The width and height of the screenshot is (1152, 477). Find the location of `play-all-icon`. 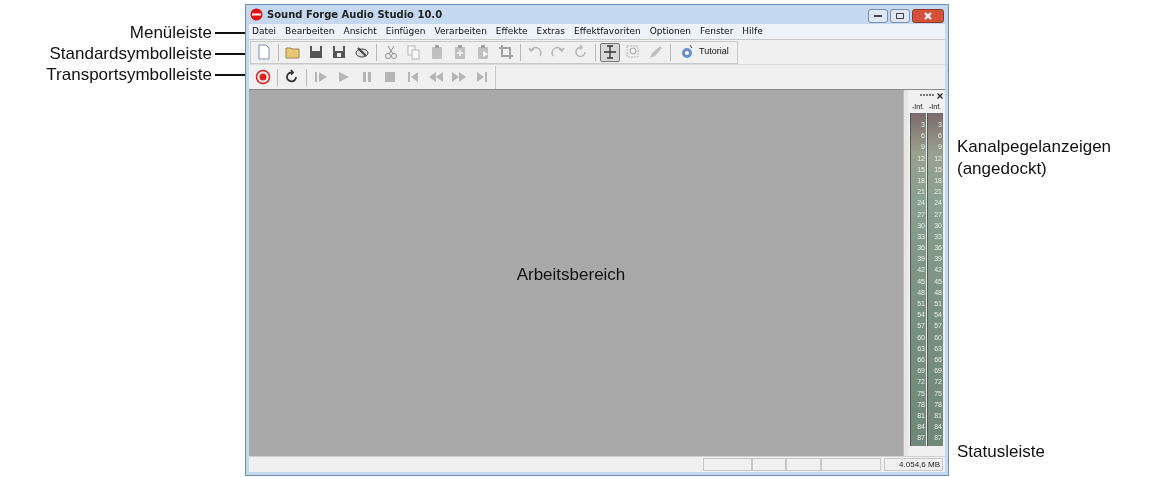

play-all-icon is located at coordinates (321, 77).